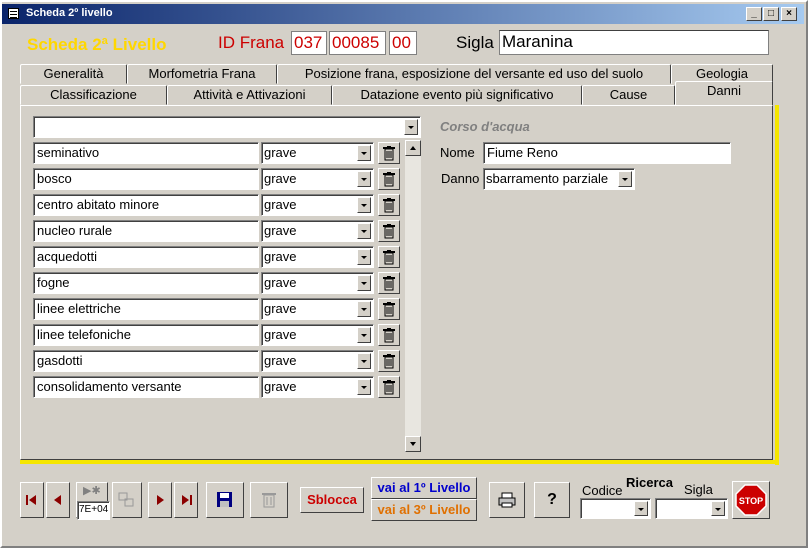  I want to click on danno-item-field: nucleo rurale, so click(146, 231).